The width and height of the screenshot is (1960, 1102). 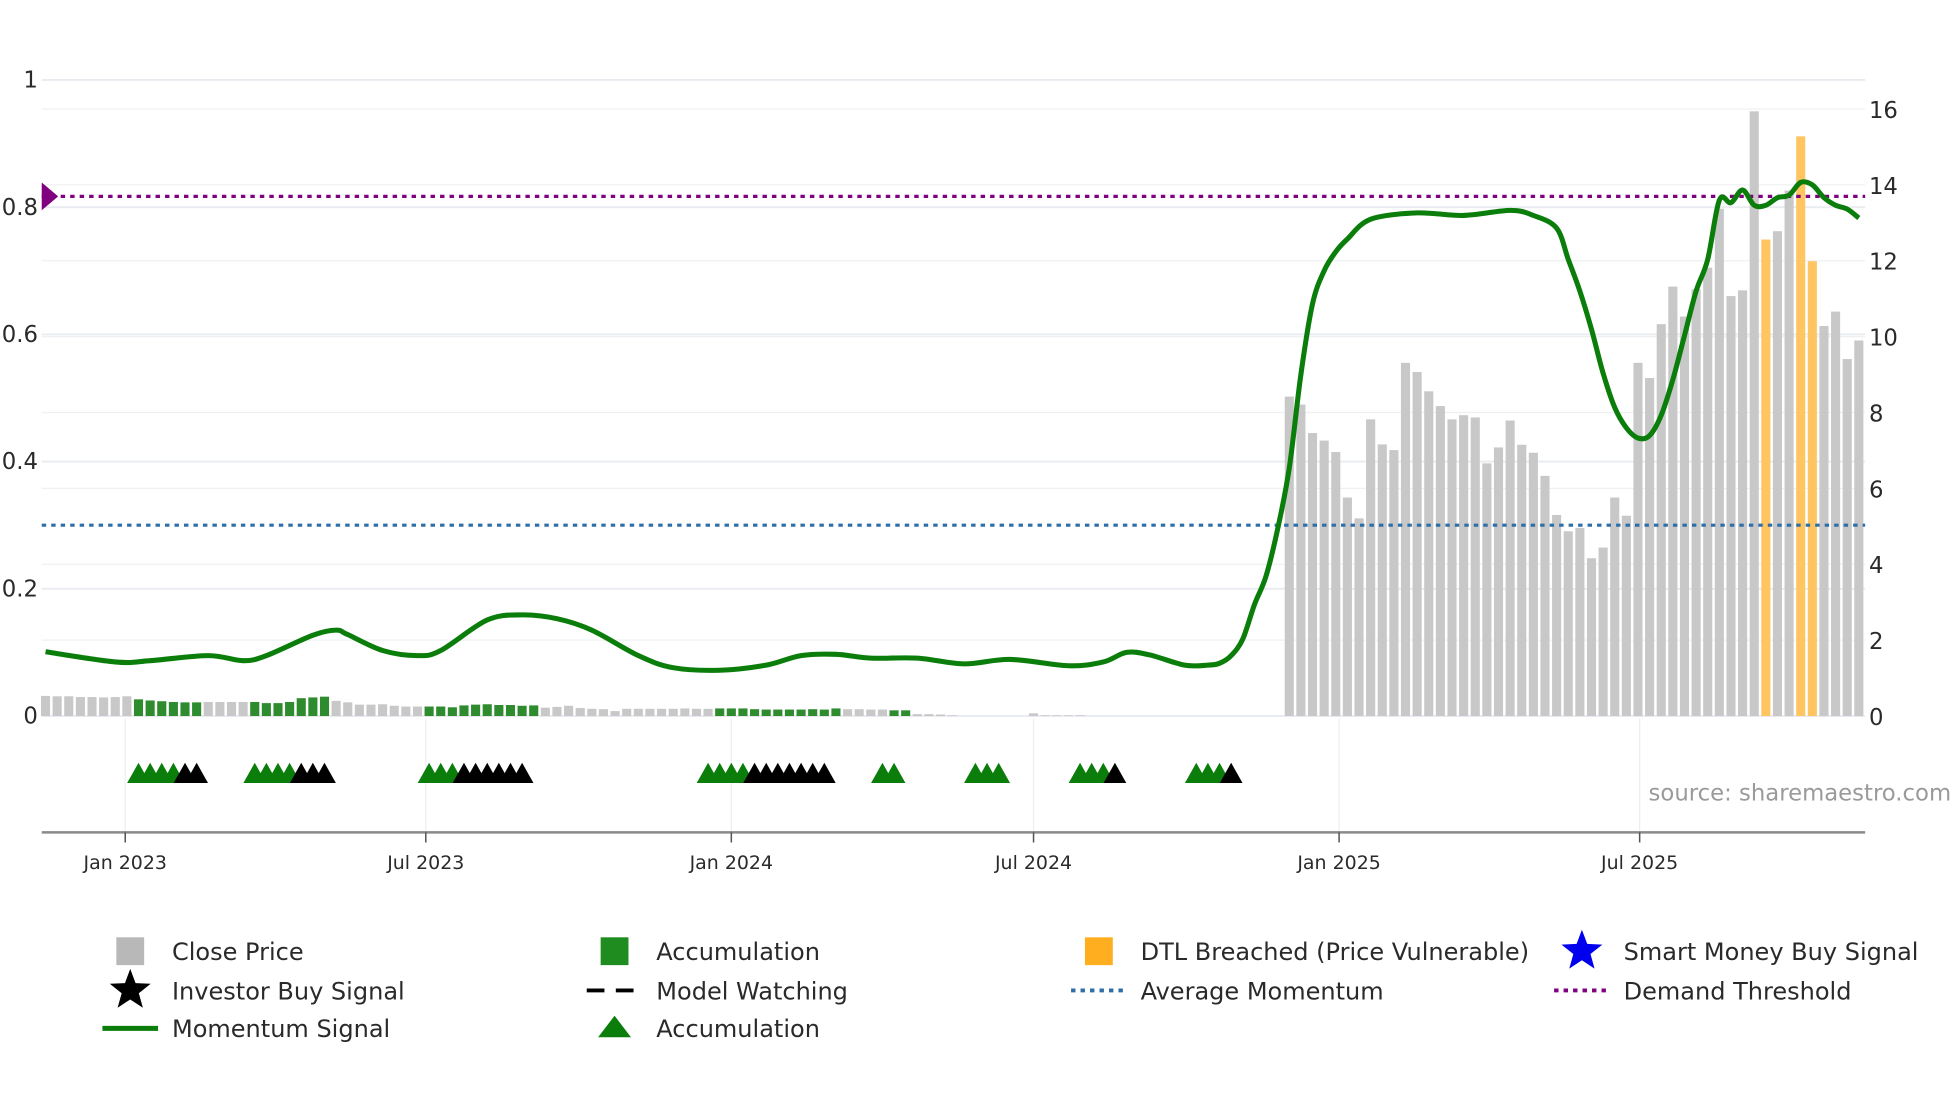 I want to click on legend-item: Investor Buy Signal, so click(x=288, y=991).